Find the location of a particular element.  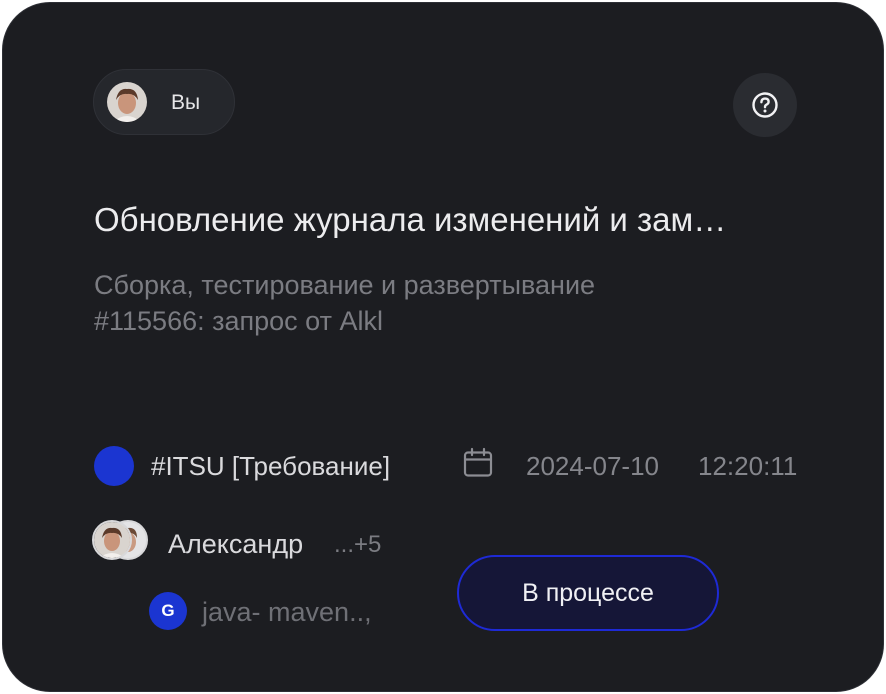

help-button is located at coordinates (765, 105).